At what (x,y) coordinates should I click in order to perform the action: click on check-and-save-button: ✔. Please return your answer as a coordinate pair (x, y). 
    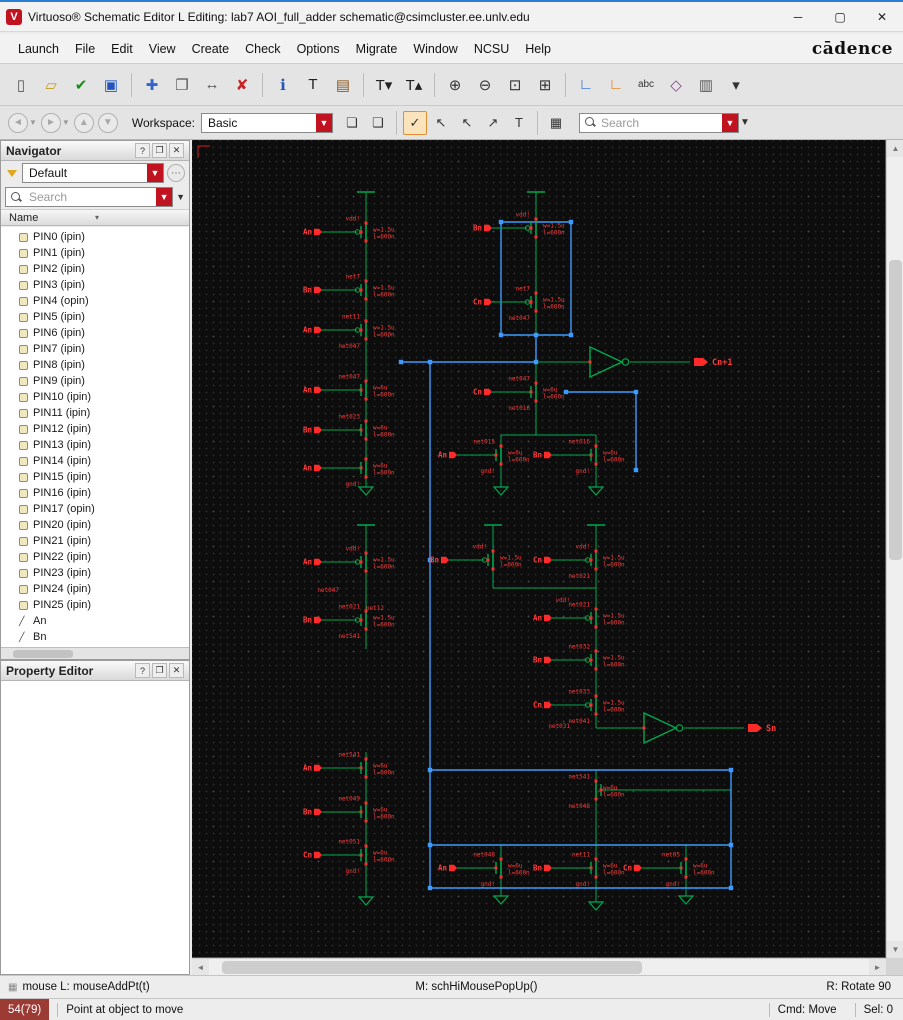
    Looking at the image, I should click on (81, 85).